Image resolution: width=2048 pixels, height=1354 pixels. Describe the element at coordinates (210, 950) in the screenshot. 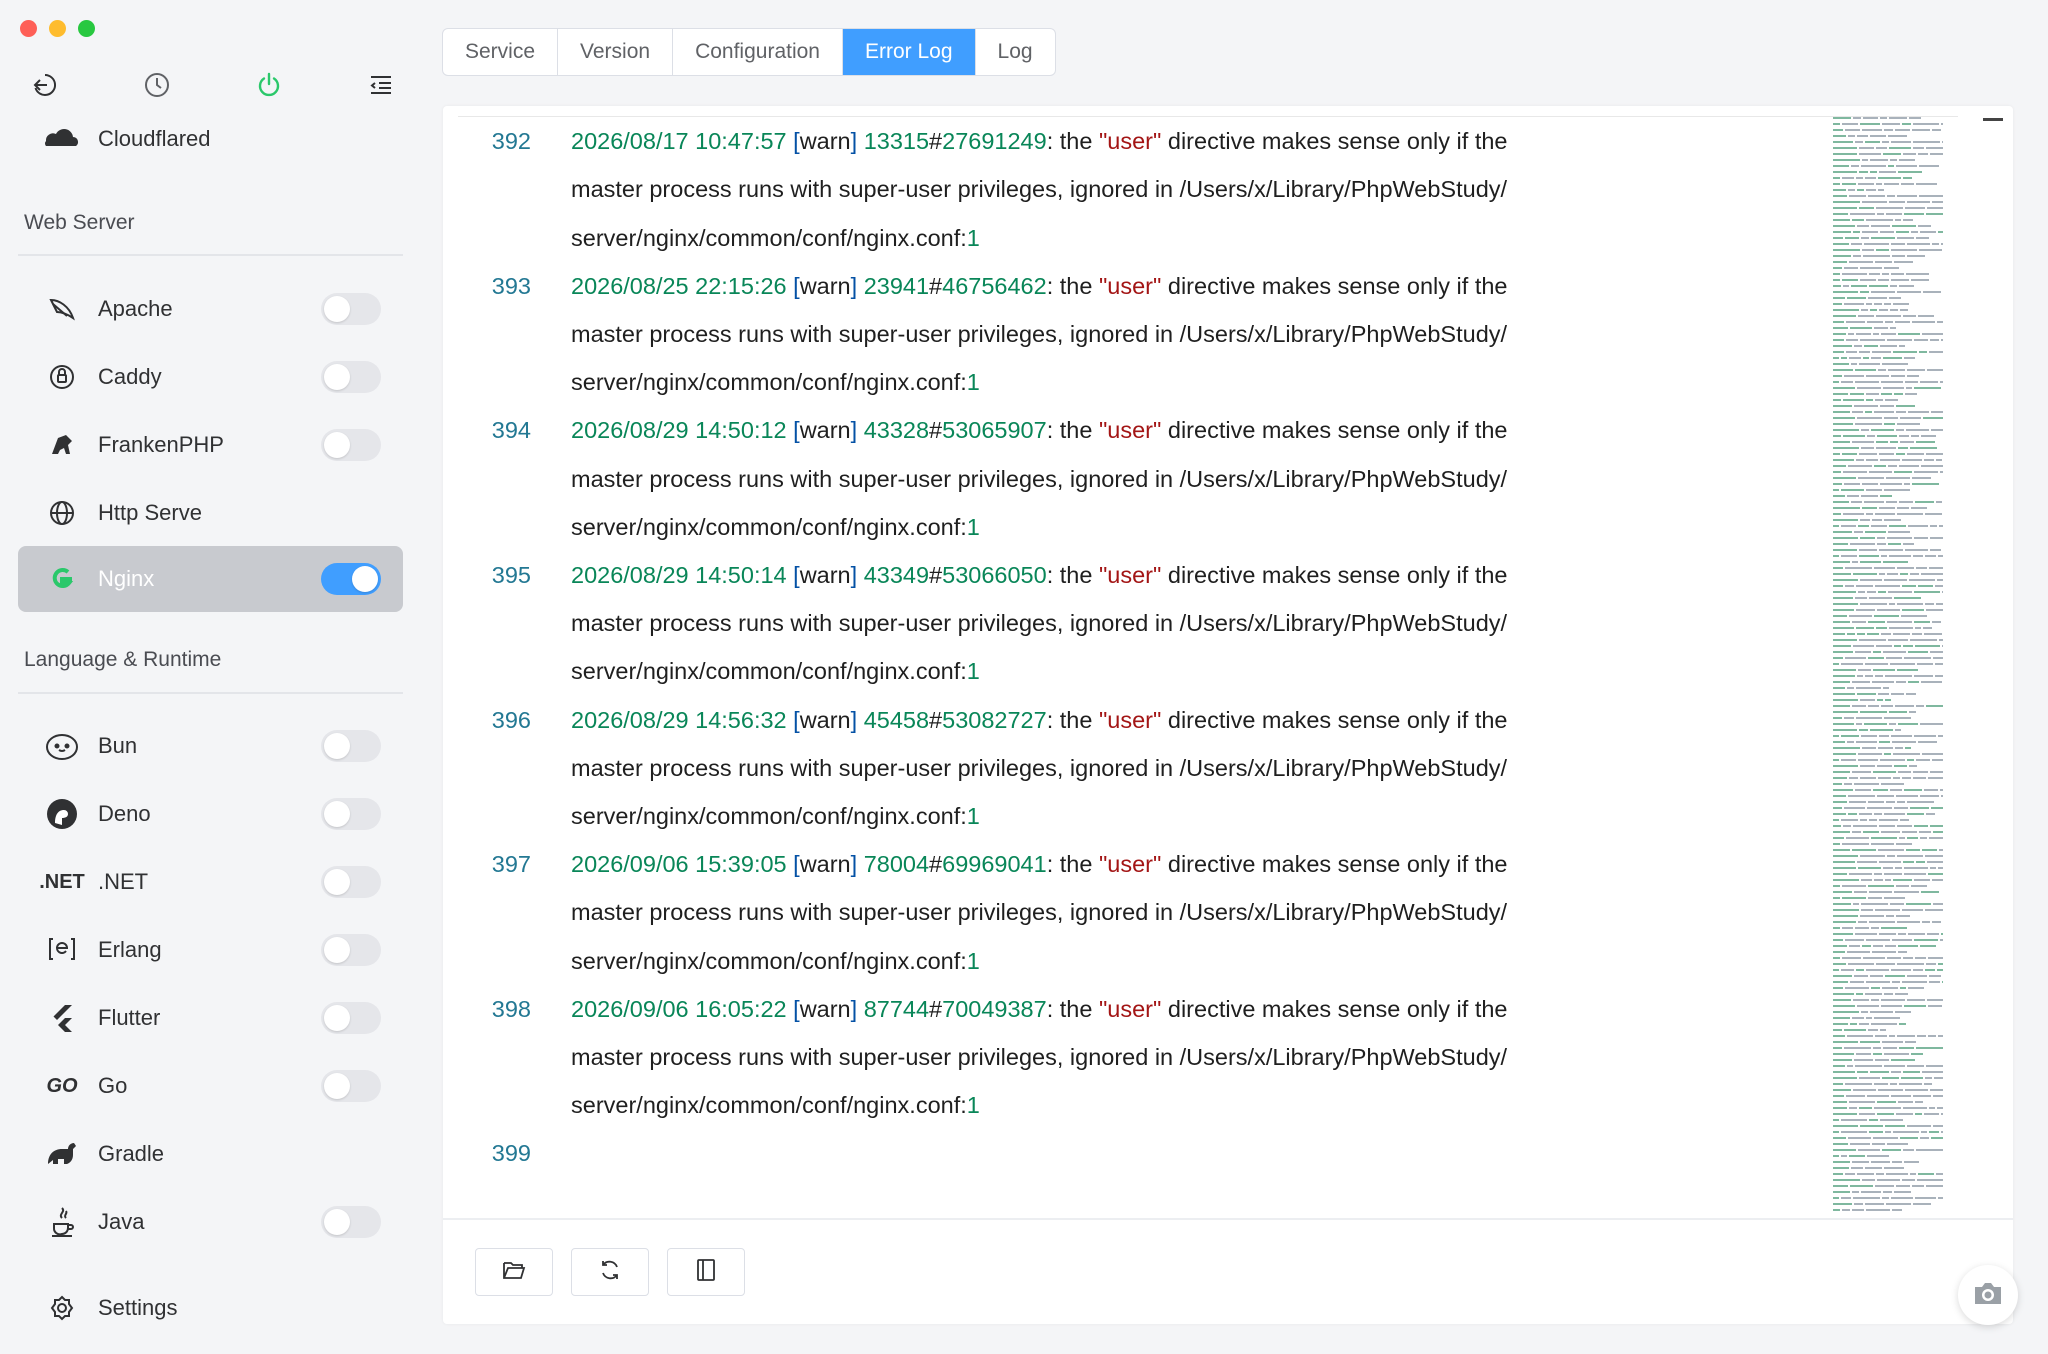

I see `sidebar-item-erlang: Erlang` at that location.